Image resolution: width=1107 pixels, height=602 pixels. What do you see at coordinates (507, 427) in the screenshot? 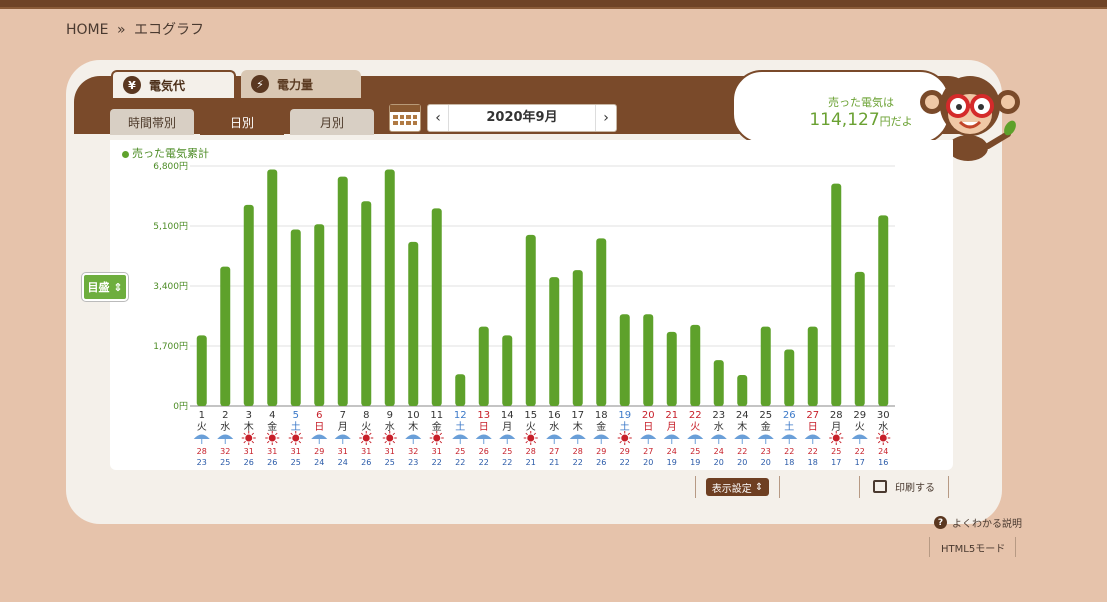
I see `x-weekday-label: 月` at bounding box center [507, 427].